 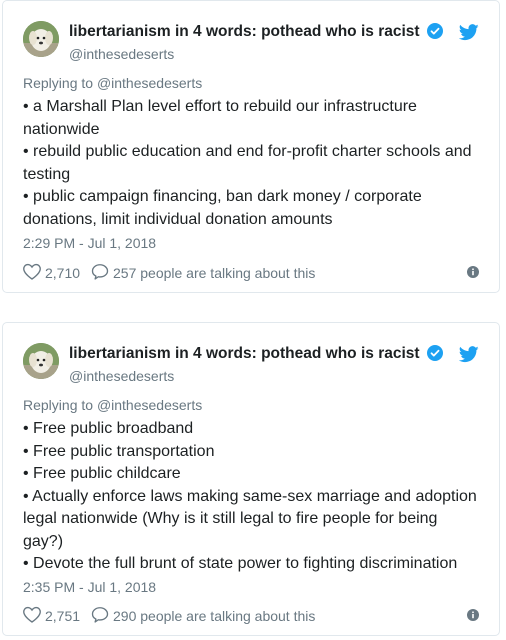 I want to click on talking-count: 290 people are talking about this, so click(x=214, y=616).